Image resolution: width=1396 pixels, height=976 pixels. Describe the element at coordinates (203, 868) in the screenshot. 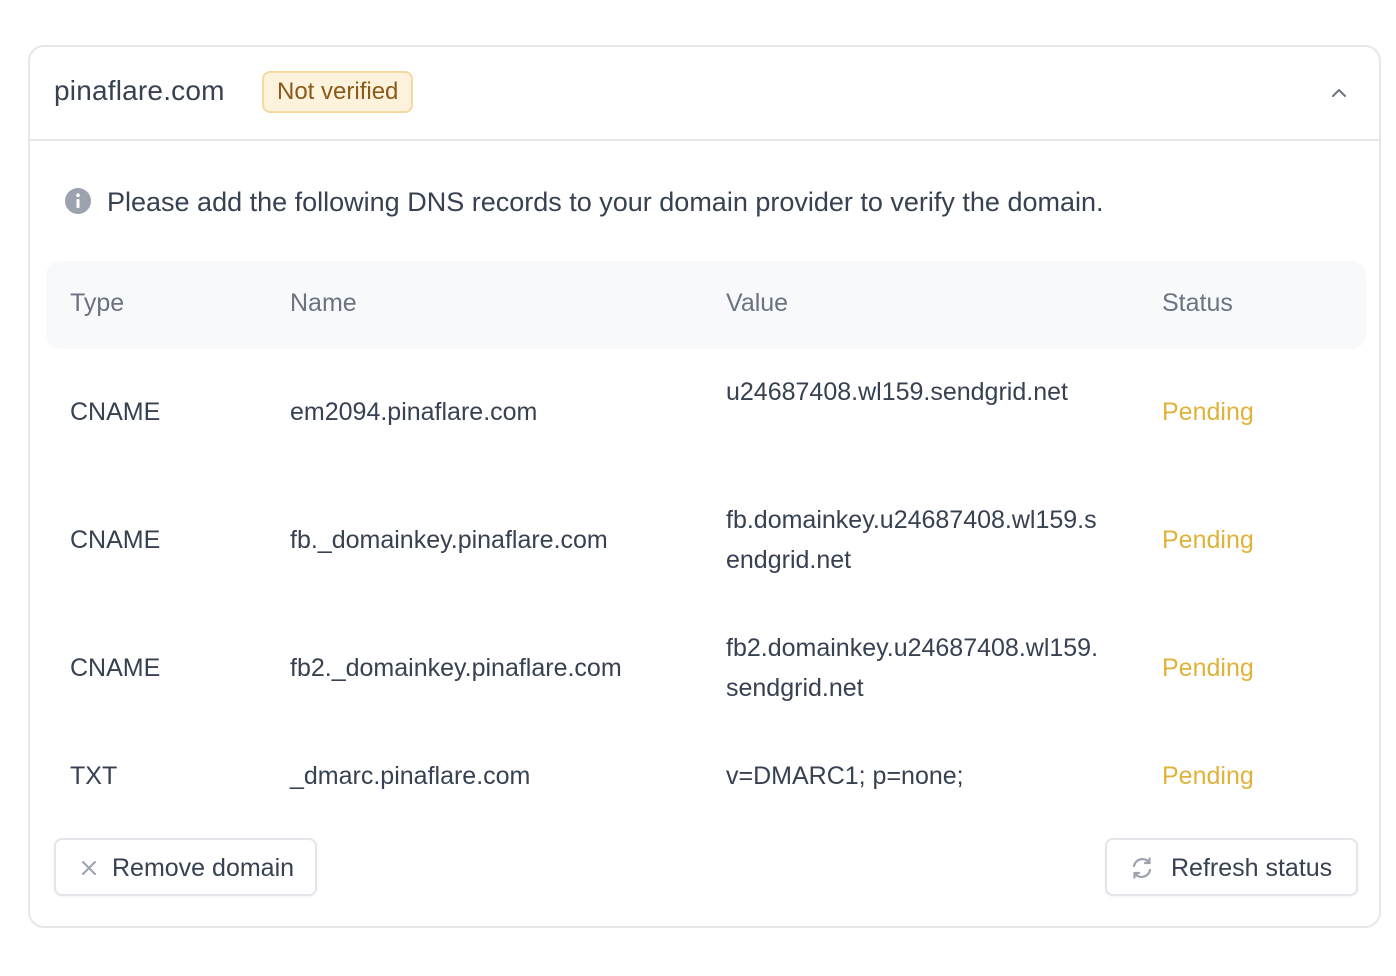

I see `remove-domain-label: Remove domain` at that location.